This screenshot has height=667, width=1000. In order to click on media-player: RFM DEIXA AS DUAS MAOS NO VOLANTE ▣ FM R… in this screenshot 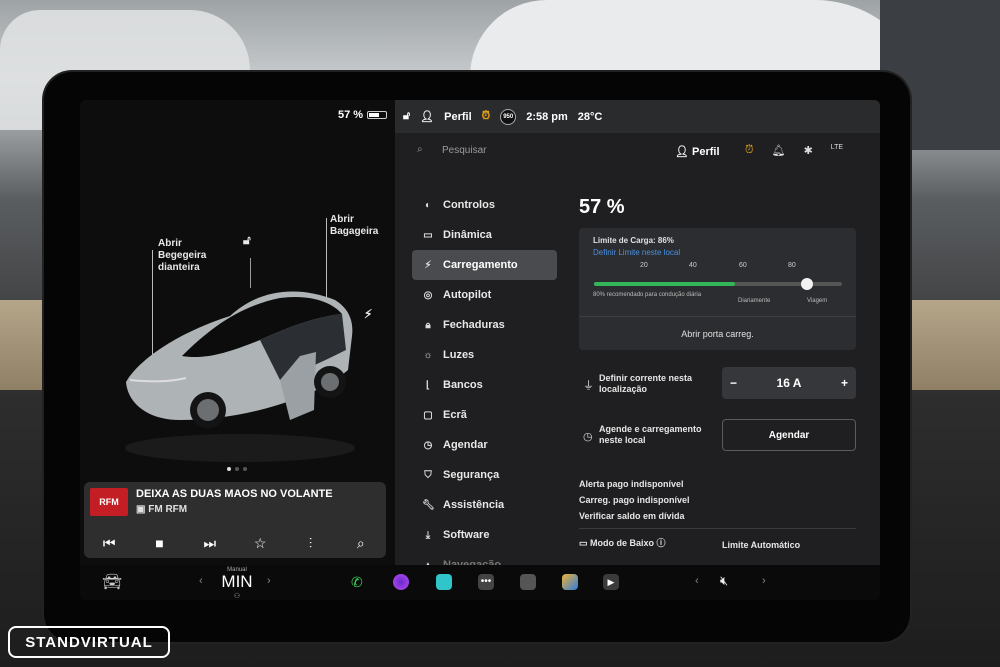, I will do `click(235, 520)`.